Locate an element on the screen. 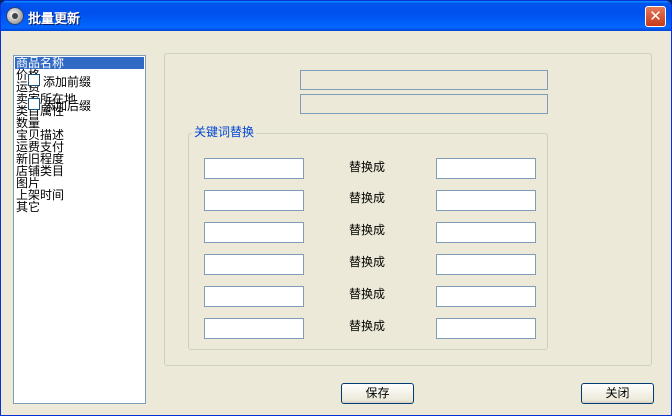  list-item: 店铺类目 is located at coordinates (79, 171).